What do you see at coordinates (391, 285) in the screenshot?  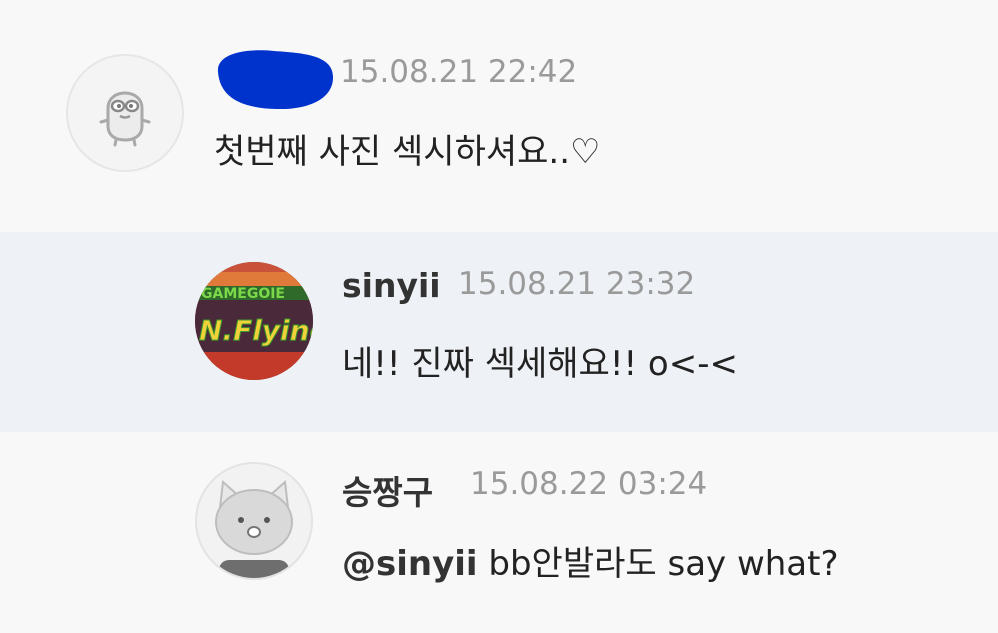 I see `comment-author: sinyii` at bounding box center [391, 285].